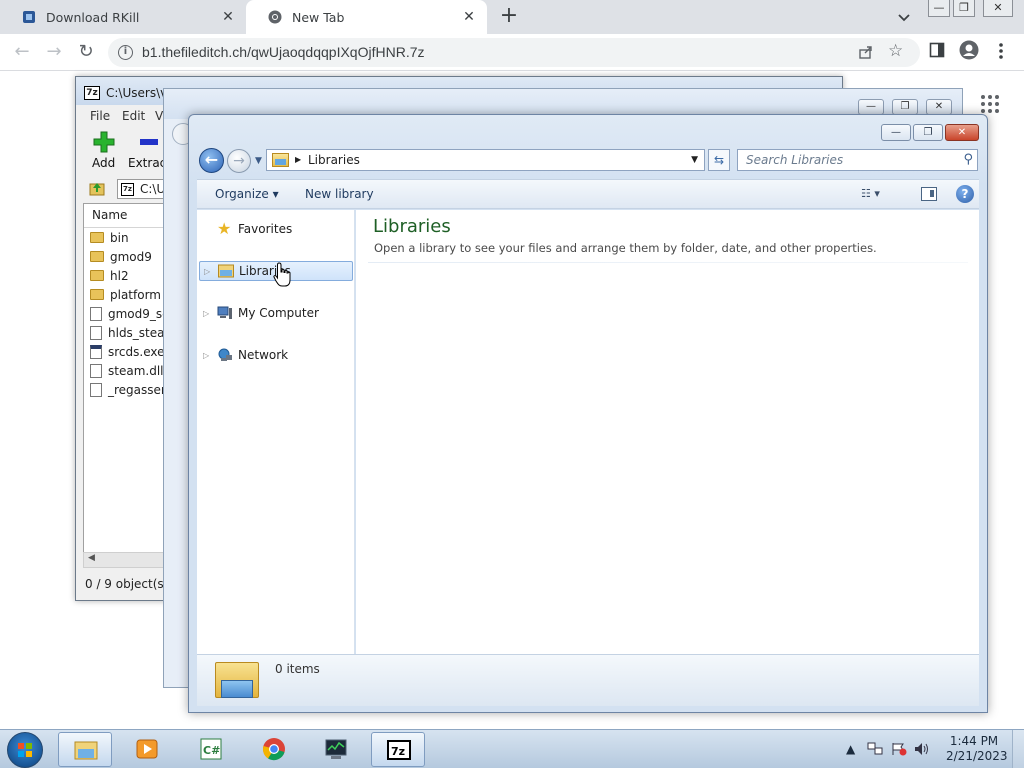 This screenshot has height=768, width=1024. I want to click on forward-arrow-icon: →, so click(54, 53).